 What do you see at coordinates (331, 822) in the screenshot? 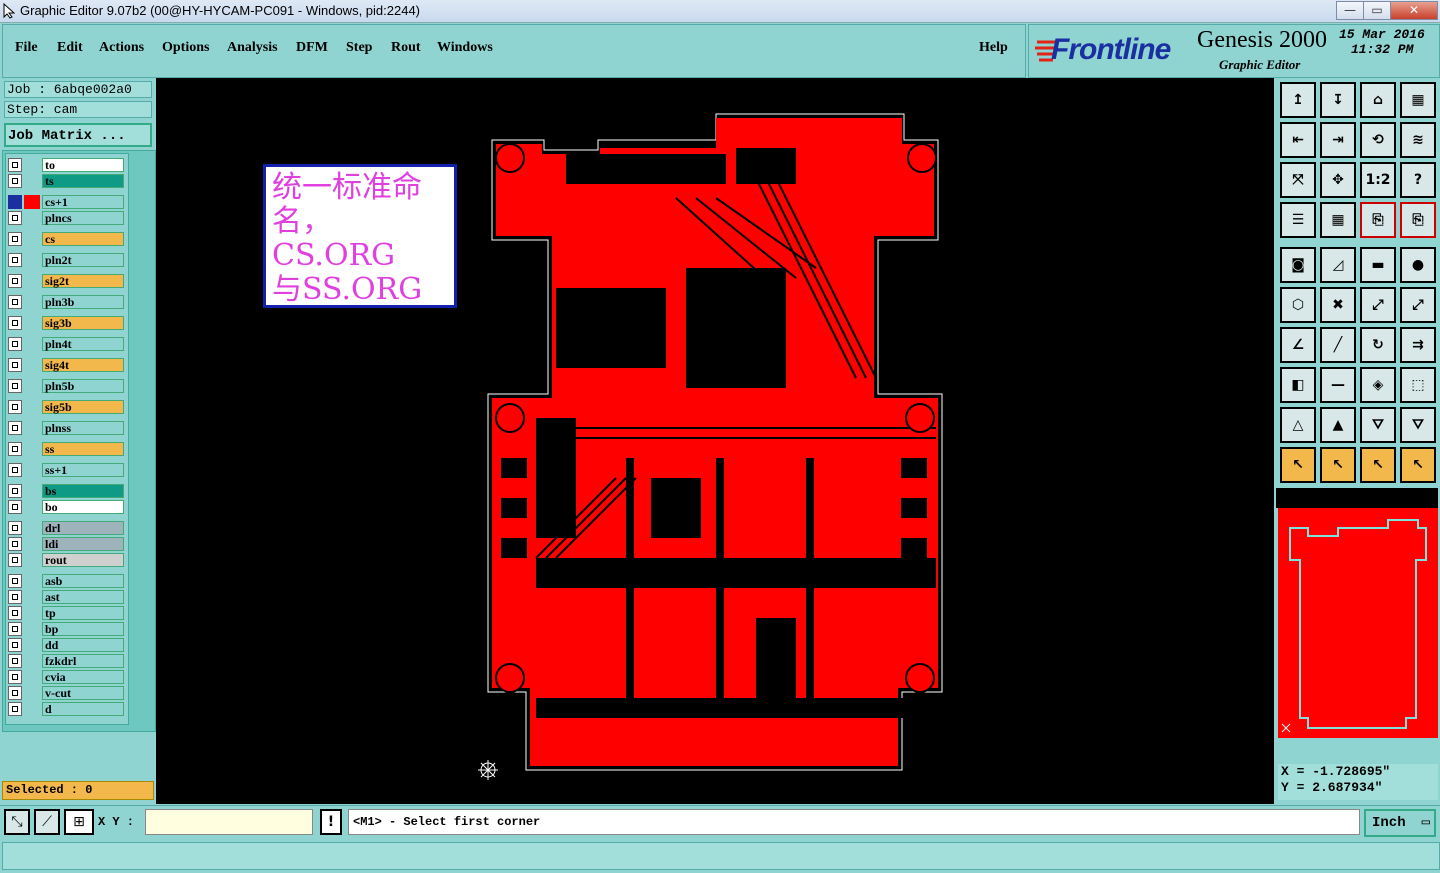
I see `alert-icon: !` at bounding box center [331, 822].